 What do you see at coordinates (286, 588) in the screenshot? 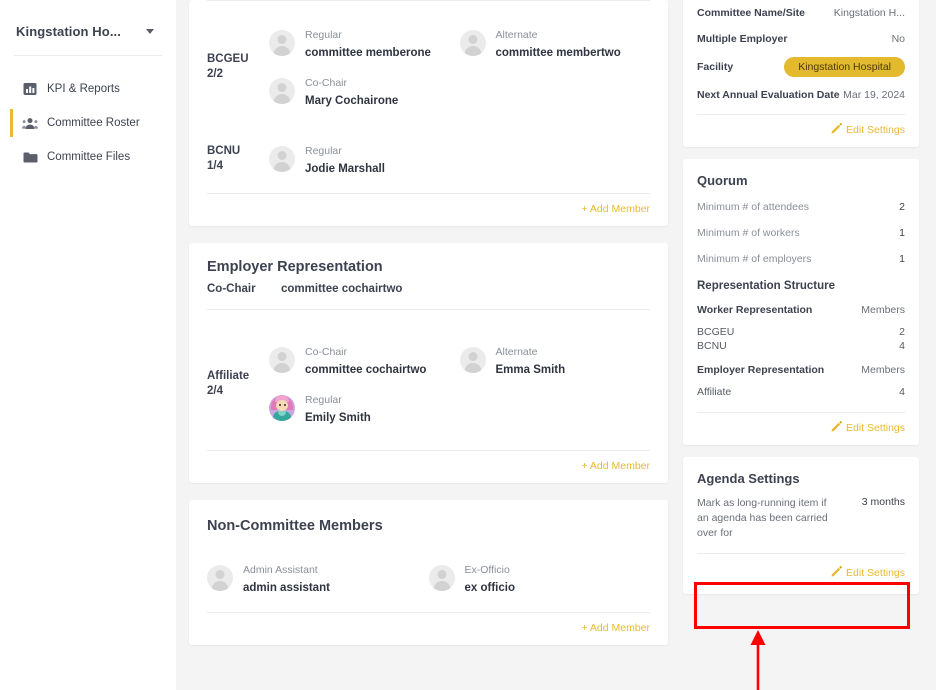
I see `member-name: admin assistant` at bounding box center [286, 588].